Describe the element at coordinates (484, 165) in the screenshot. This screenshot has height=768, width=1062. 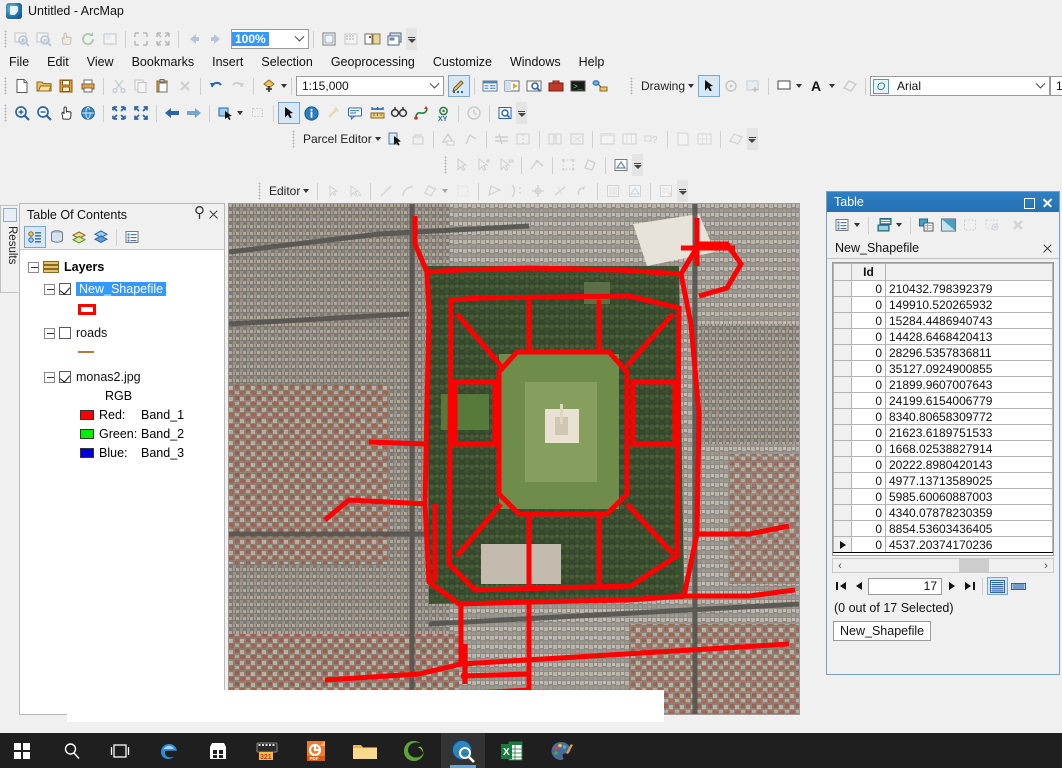
I see `construct-features-icon` at that location.